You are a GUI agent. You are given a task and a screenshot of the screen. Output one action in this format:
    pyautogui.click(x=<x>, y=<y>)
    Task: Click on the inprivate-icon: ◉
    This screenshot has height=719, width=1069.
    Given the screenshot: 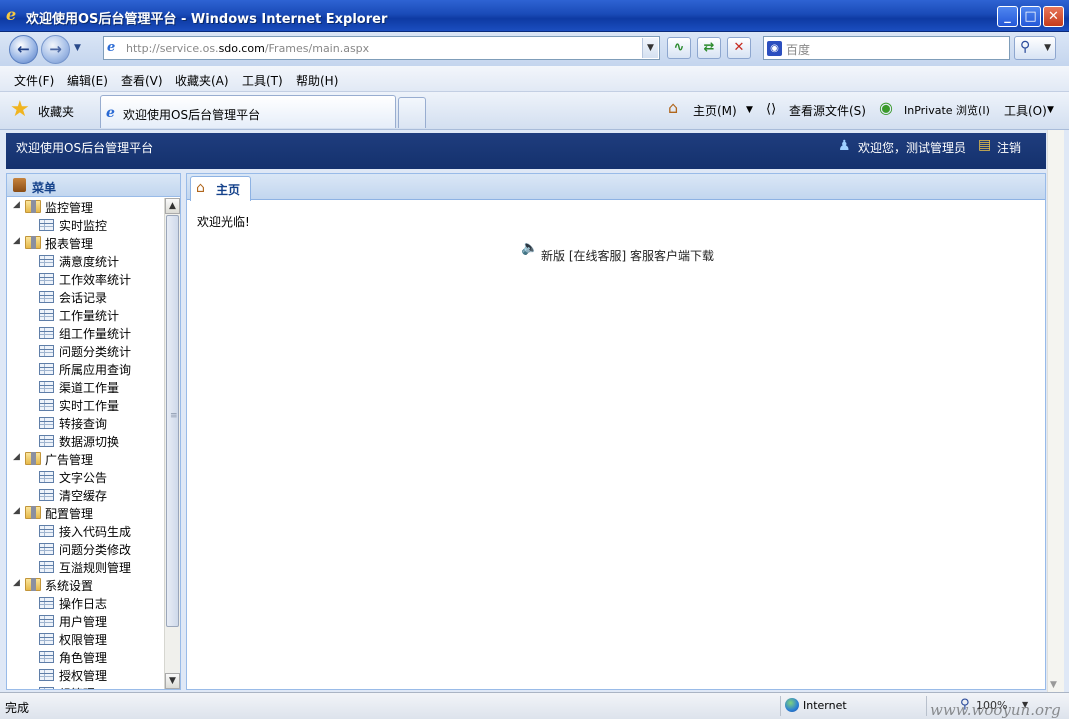 What is the action you would take?
    pyautogui.click(x=886, y=107)
    